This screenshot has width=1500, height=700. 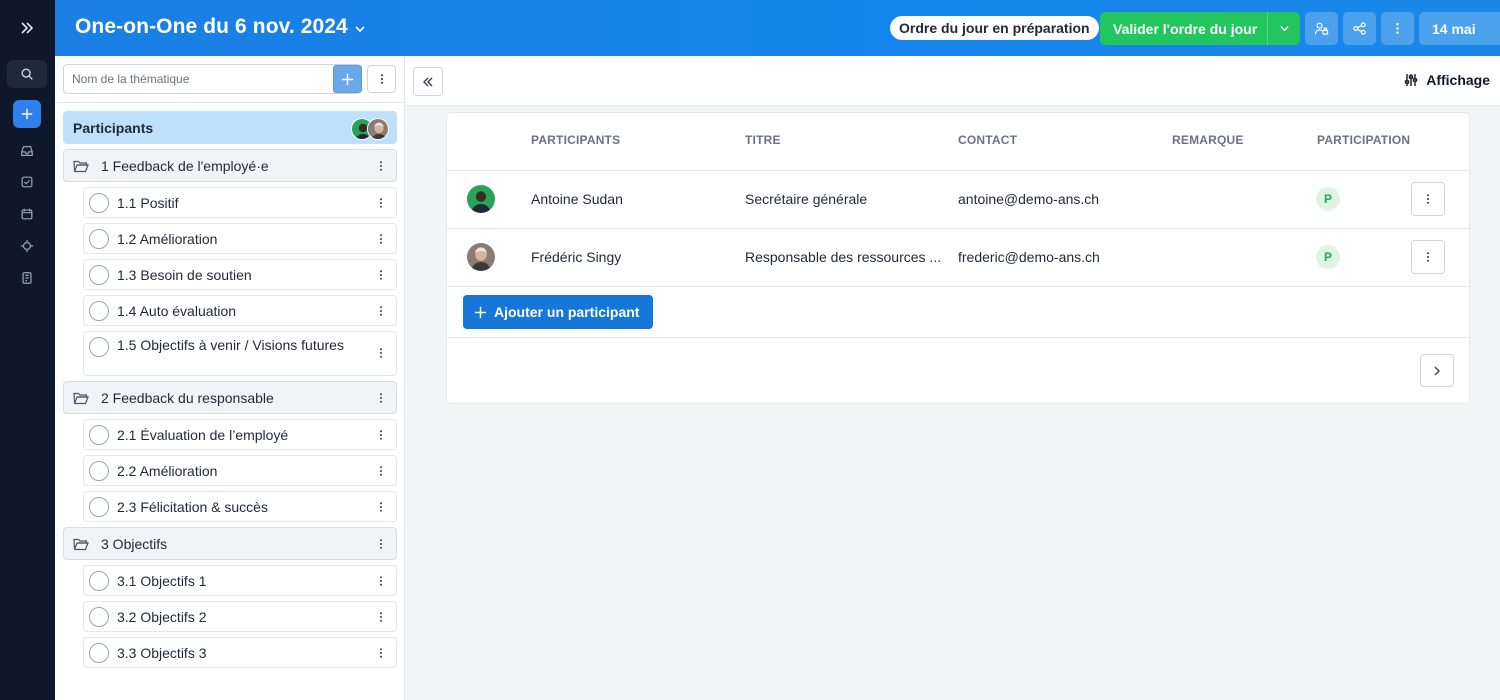 What do you see at coordinates (577, 199) in the screenshot?
I see `participant-name: Antoine Sudan` at bounding box center [577, 199].